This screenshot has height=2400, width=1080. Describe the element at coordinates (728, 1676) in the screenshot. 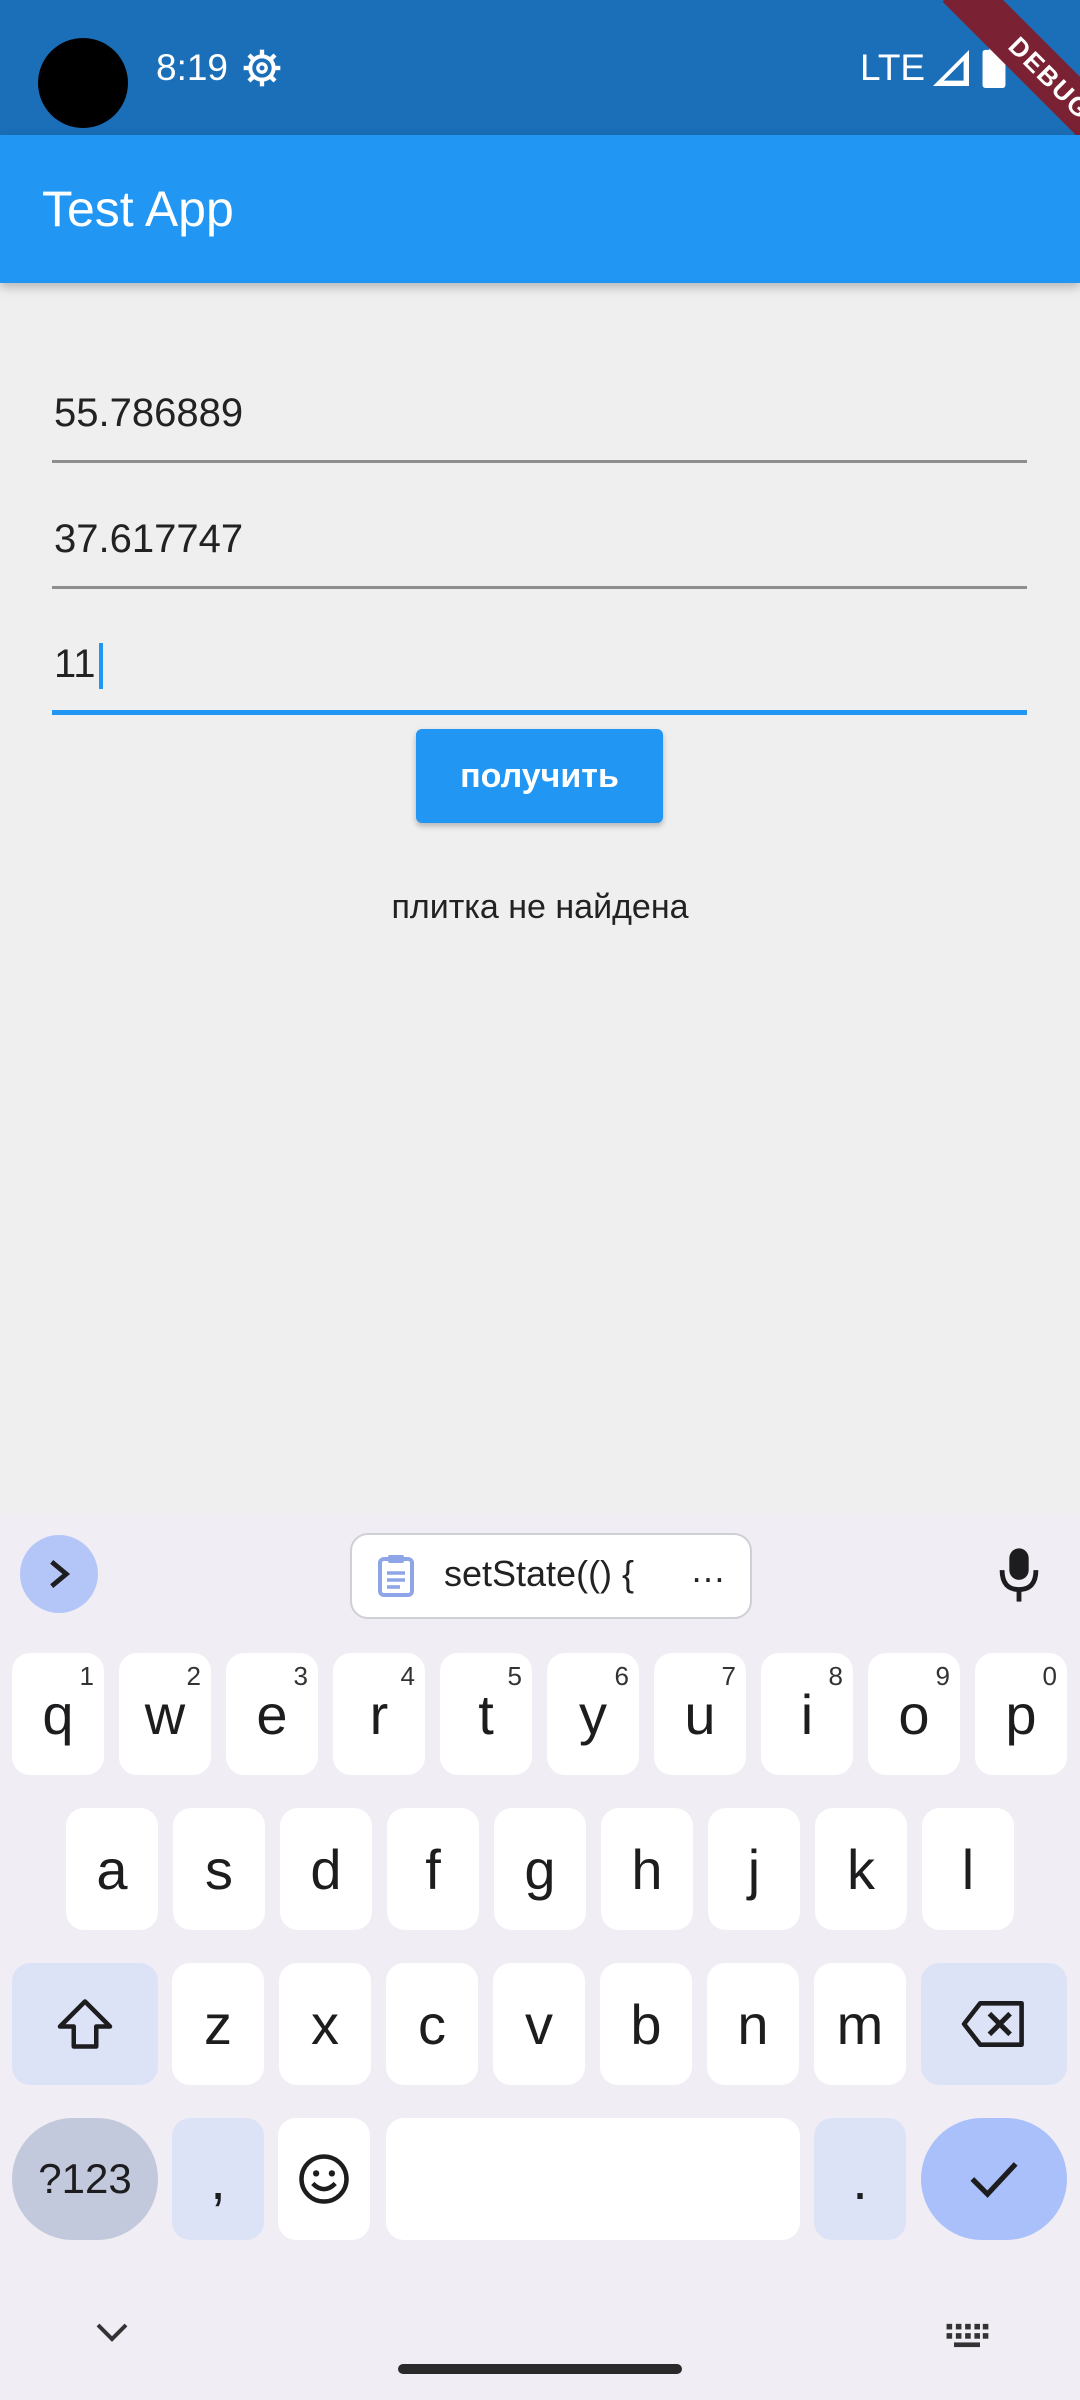

I see `key-number-hint: 7` at that location.